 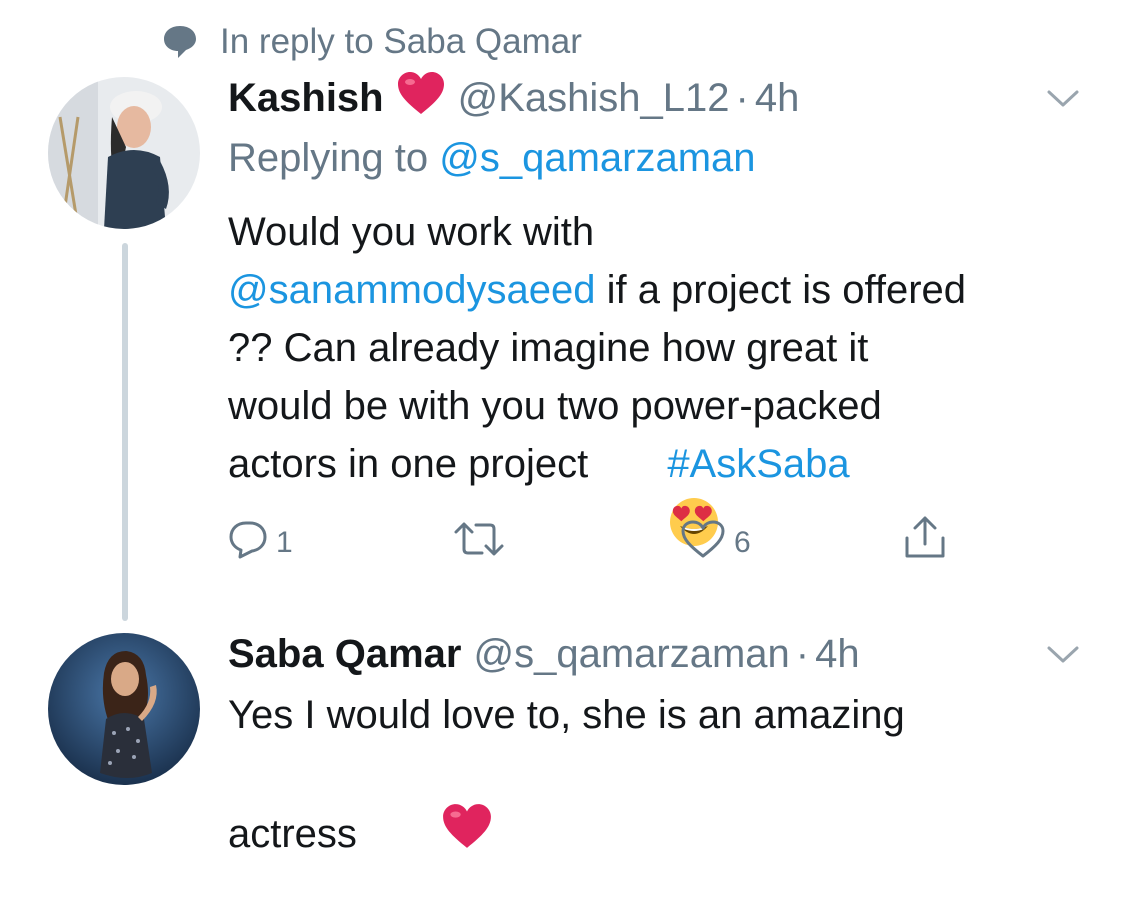 I want to click on tweet-text-segment: if a project is offered, so click(x=781, y=290).